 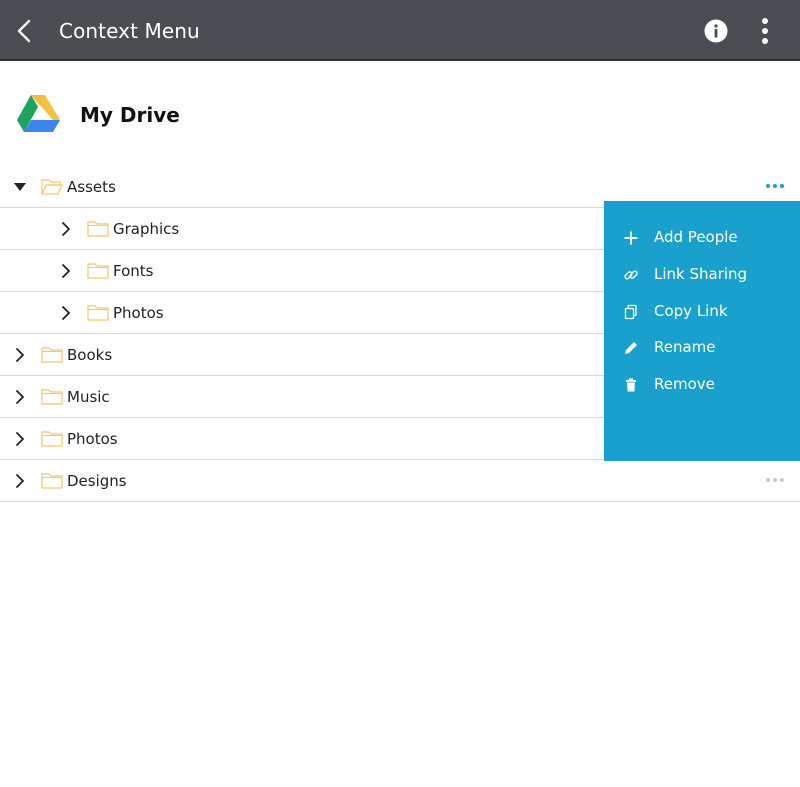 I want to click on app-bar: Context Menu, so click(x=400, y=30).